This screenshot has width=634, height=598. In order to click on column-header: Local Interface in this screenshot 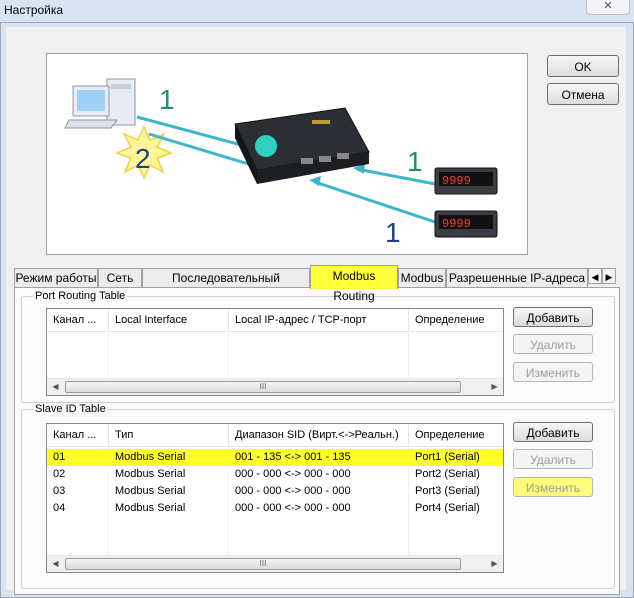, I will do `click(169, 320)`.